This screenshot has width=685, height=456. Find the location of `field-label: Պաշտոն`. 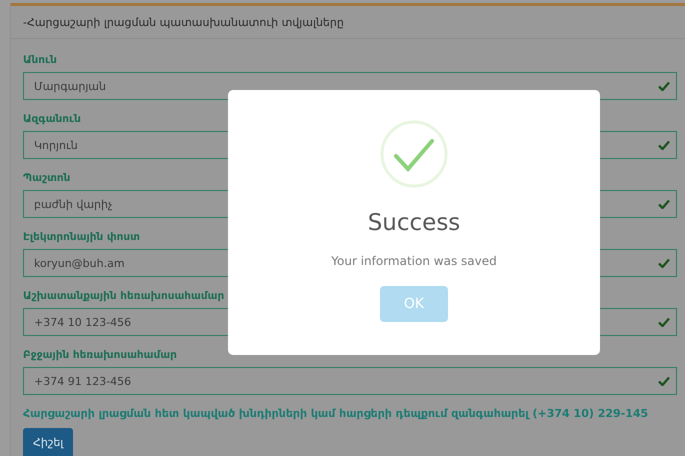

field-label: Պաշտոն is located at coordinates (46, 178).